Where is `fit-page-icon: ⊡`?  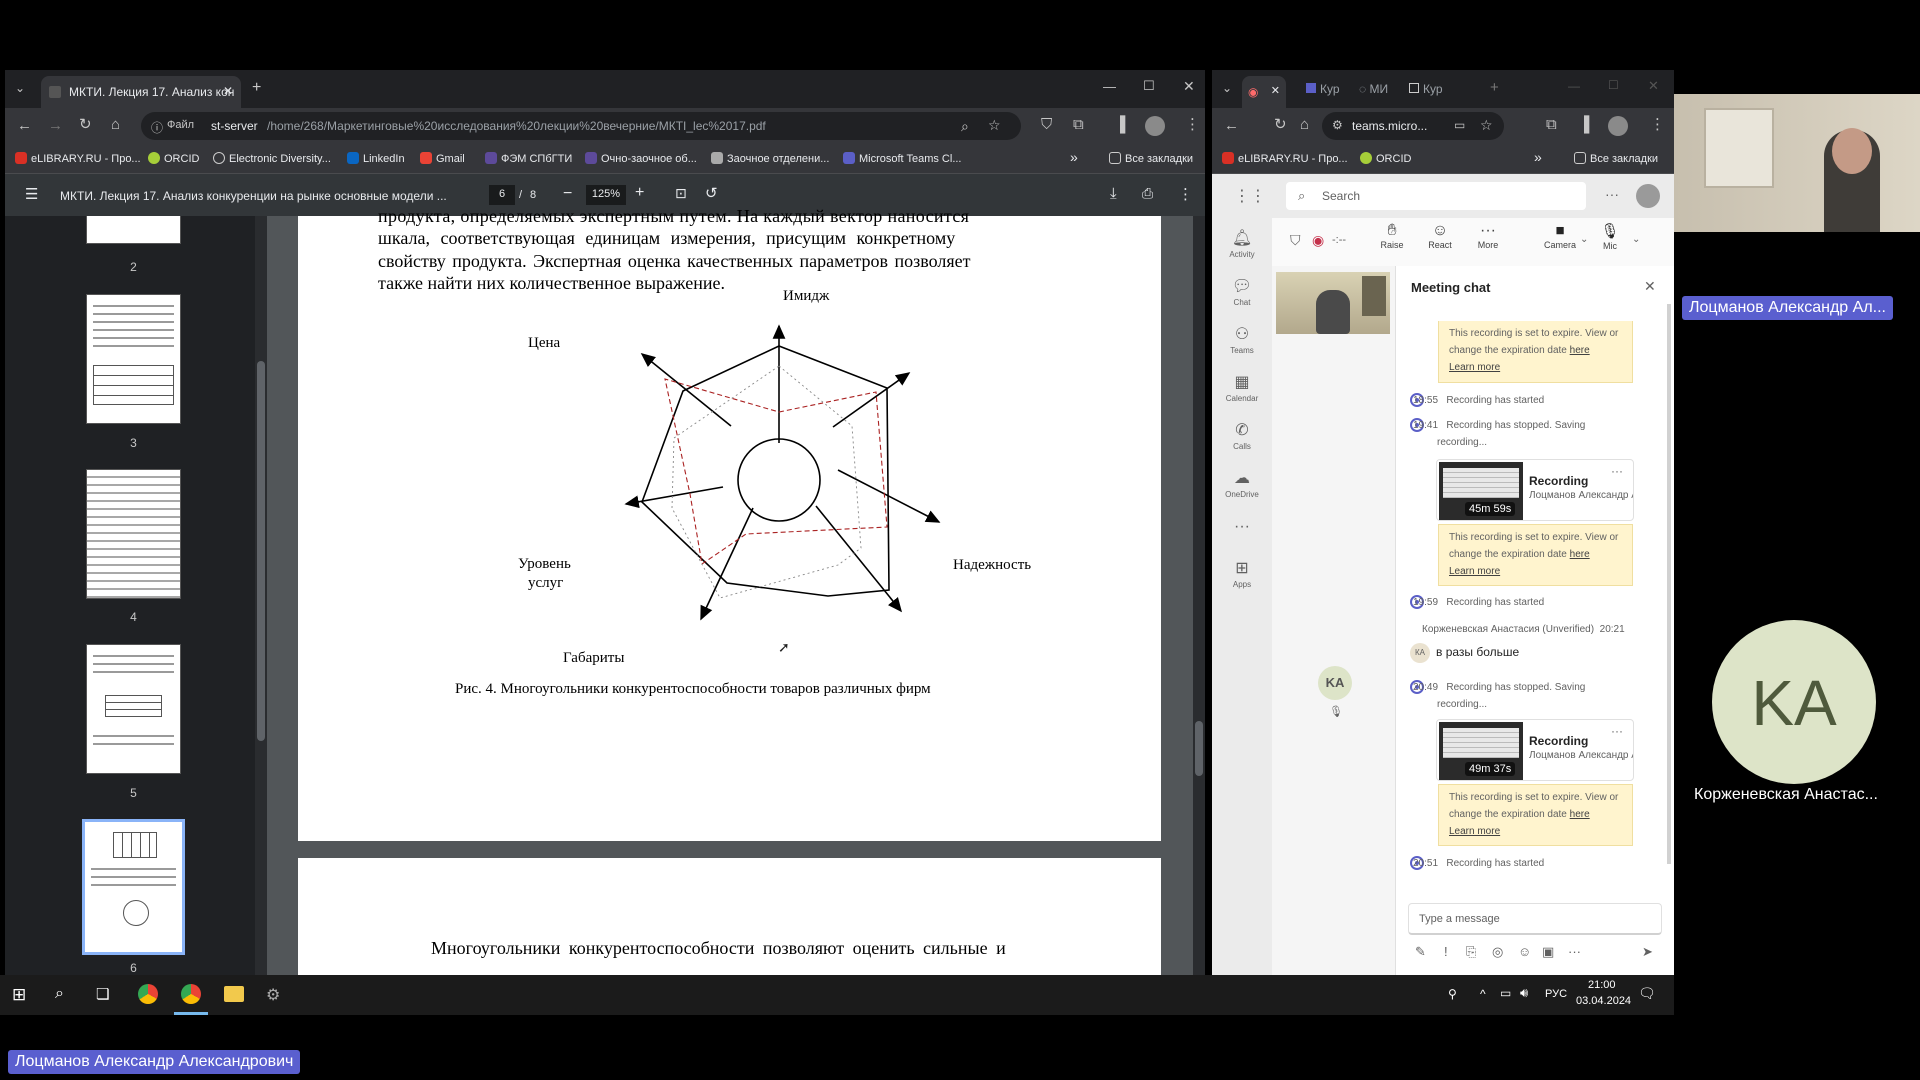
fit-page-icon: ⊡ is located at coordinates (681, 193).